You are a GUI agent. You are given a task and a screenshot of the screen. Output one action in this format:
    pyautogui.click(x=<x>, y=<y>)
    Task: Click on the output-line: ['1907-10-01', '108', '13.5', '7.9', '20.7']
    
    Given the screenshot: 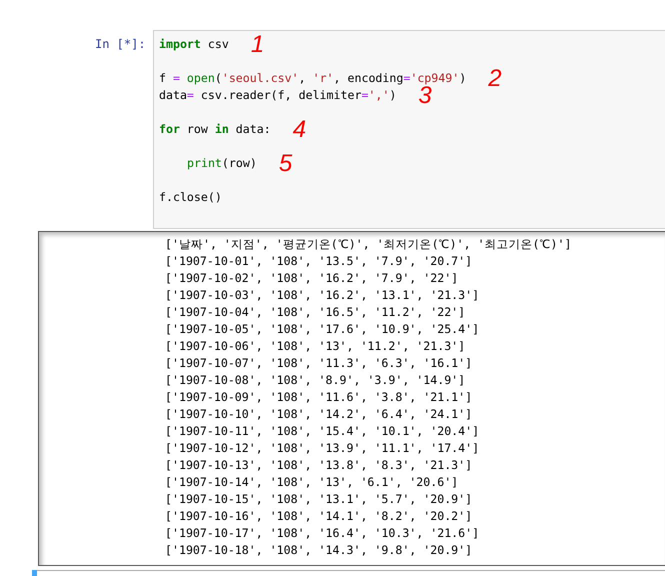 What is the action you would take?
    pyautogui.click(x=319, y=261)
    